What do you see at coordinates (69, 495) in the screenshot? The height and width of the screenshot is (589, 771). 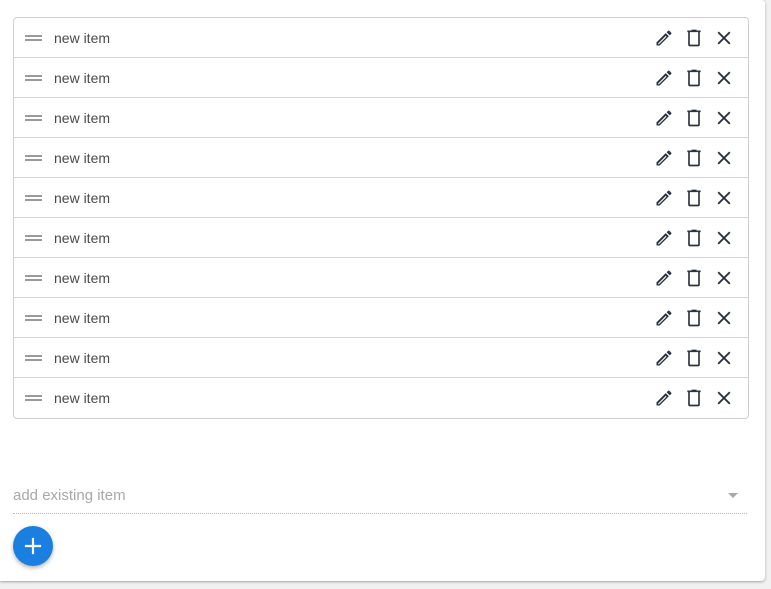 I see `select-placeholder: add existing item` at bounding box center [69, 495].